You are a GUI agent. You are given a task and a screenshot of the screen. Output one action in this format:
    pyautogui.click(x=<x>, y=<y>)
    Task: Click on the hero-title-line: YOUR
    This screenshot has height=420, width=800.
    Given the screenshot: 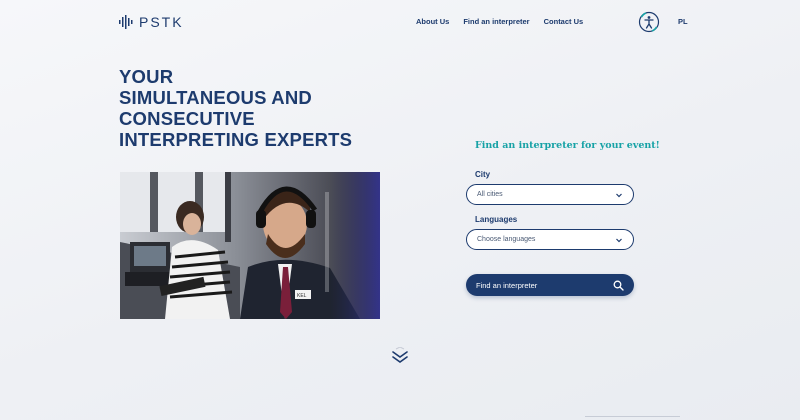 What is the action you would take?
    pyautogui.click(x=146, y=76)
    